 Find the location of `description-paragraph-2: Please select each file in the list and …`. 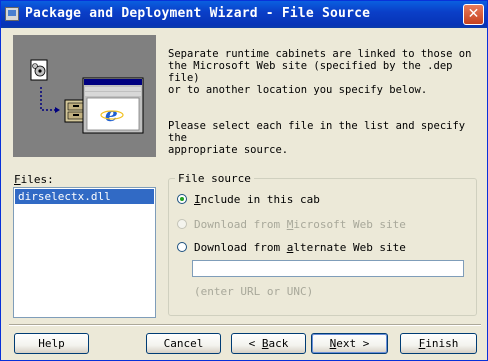

description-paragraph-2: Please select each file in the list and … is located at coordinates (317, 138).